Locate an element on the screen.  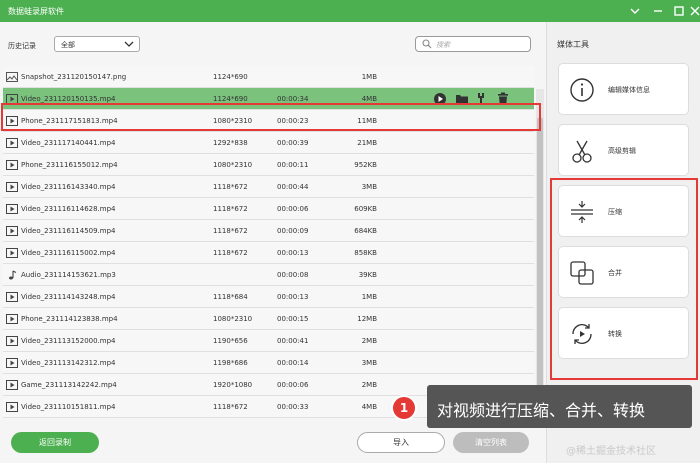
file-duration: 00:00:06 is located at coordinates (293, 385).